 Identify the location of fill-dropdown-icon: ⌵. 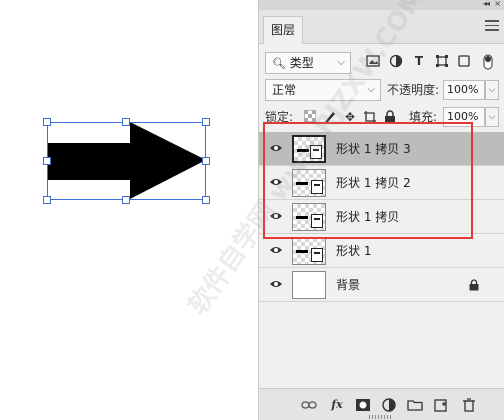
(492, 117).